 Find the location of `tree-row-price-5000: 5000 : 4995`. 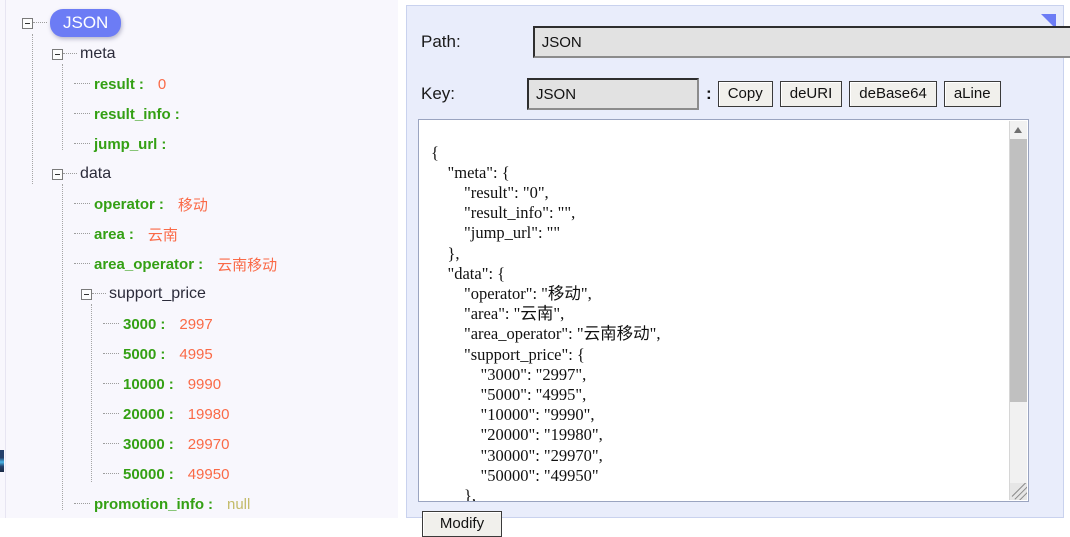

tree-row-price-5000: 5000 : 4995 is located at coordinates (152, 354).